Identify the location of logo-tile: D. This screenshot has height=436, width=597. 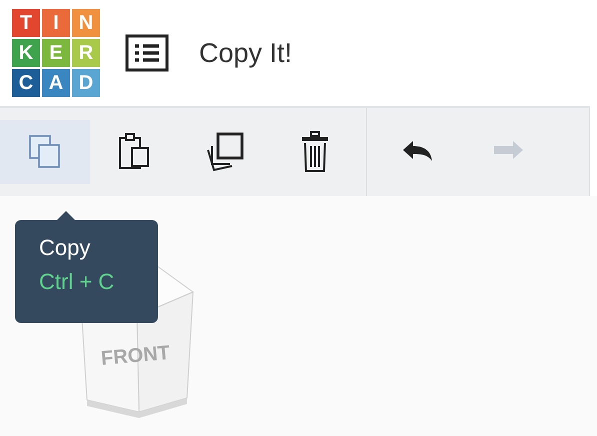
(86, 83).